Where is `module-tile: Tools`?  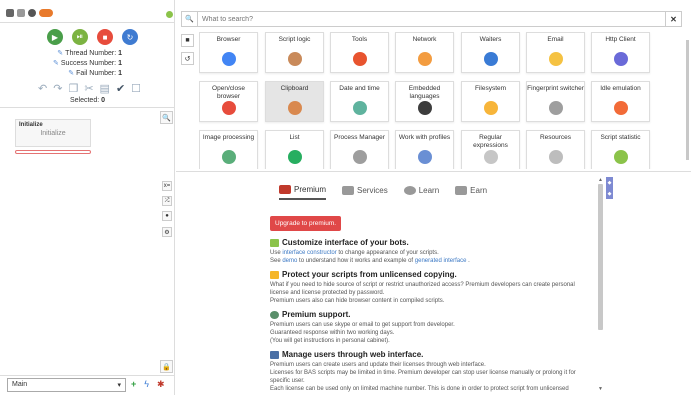
module-tile: Tools is located at coordinates (359, 52).